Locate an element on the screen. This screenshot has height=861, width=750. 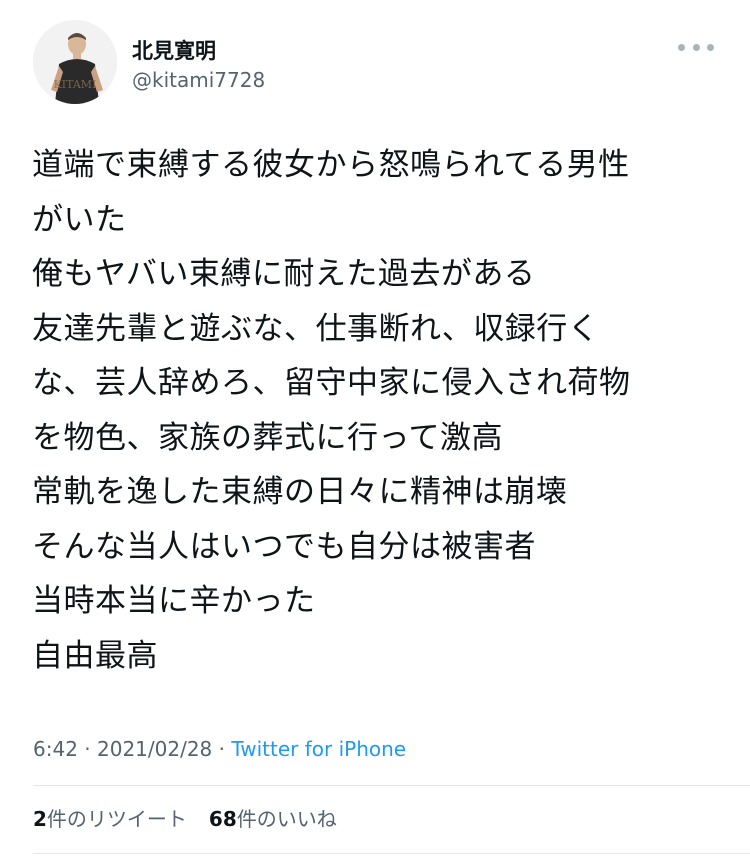
retweets-stat: 2件のリツイート is located at coordinates (110, 819).